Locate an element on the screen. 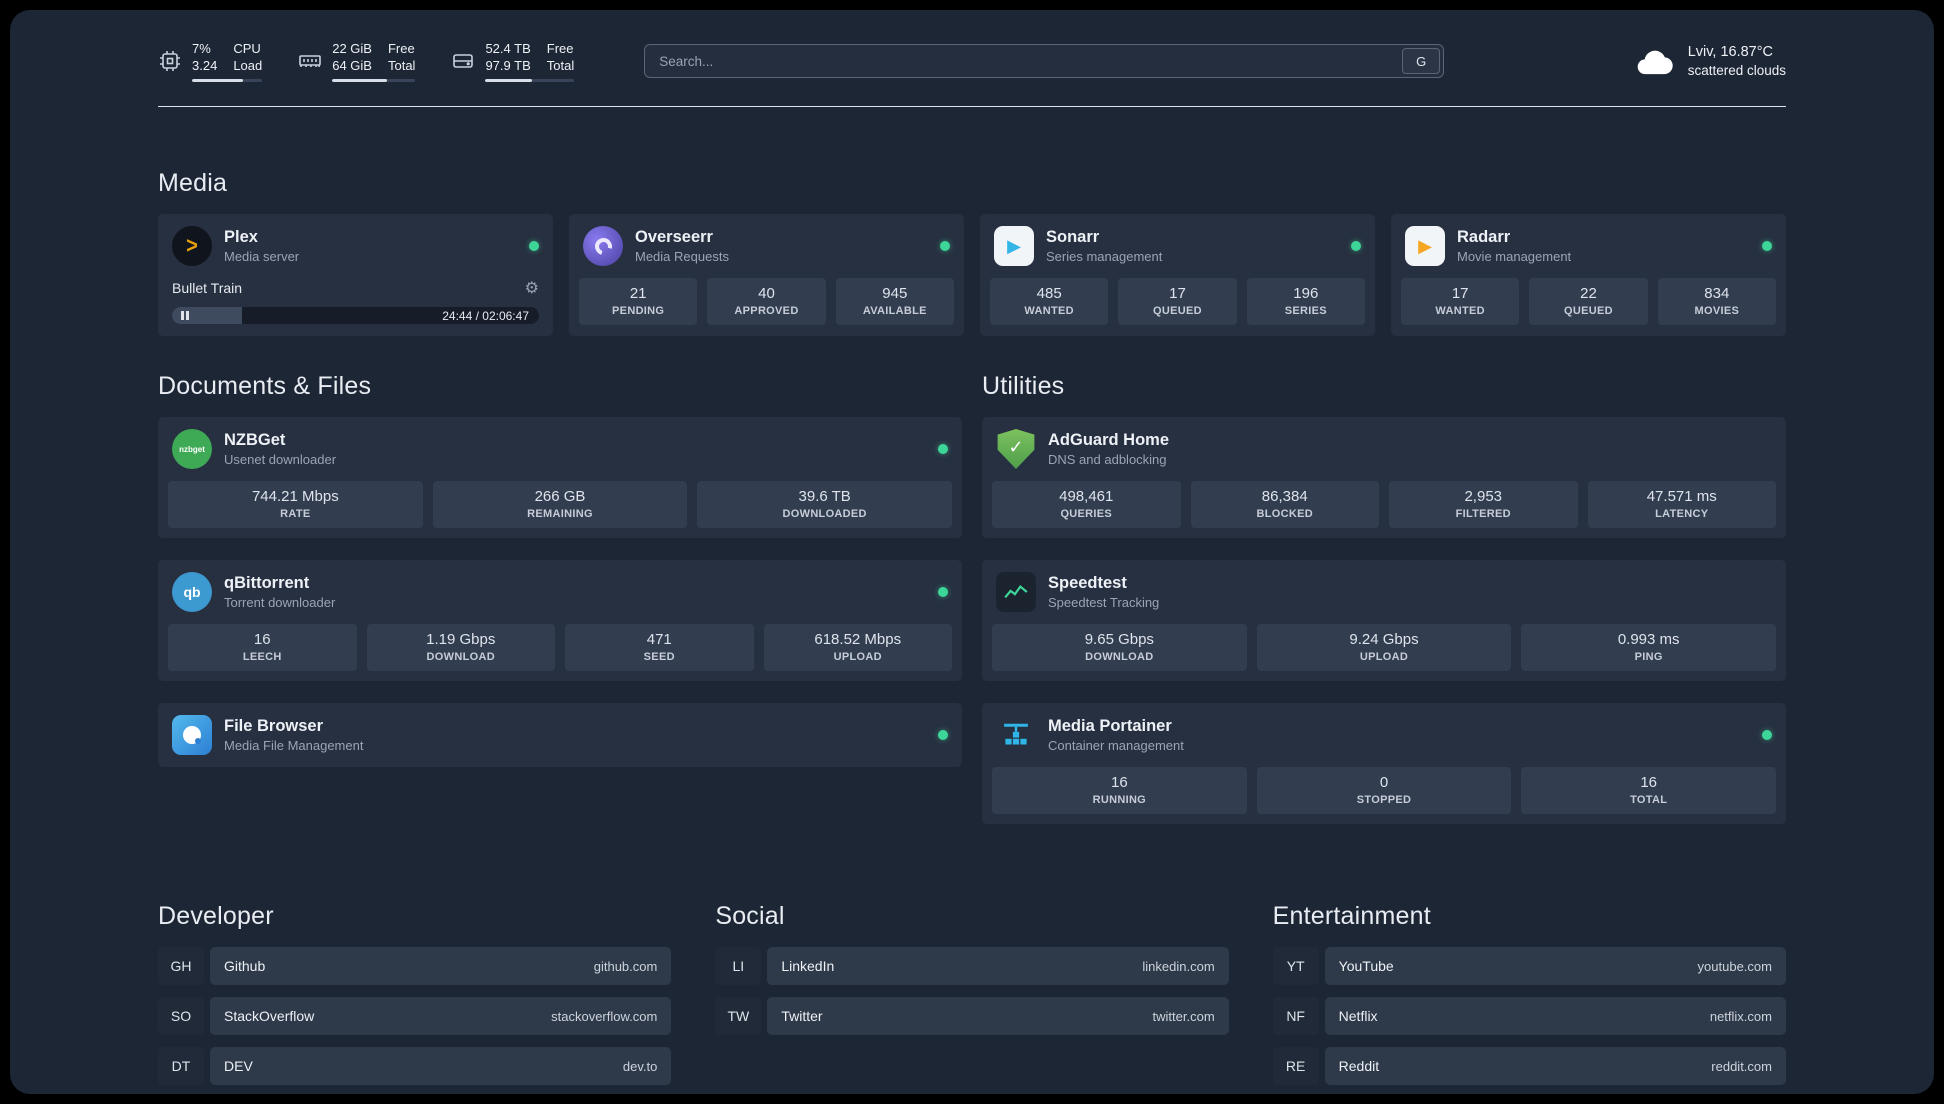 This screenshot has height=1104, width=1944. section-title-utilities: Utilities is located at coordinates (1023, 386).